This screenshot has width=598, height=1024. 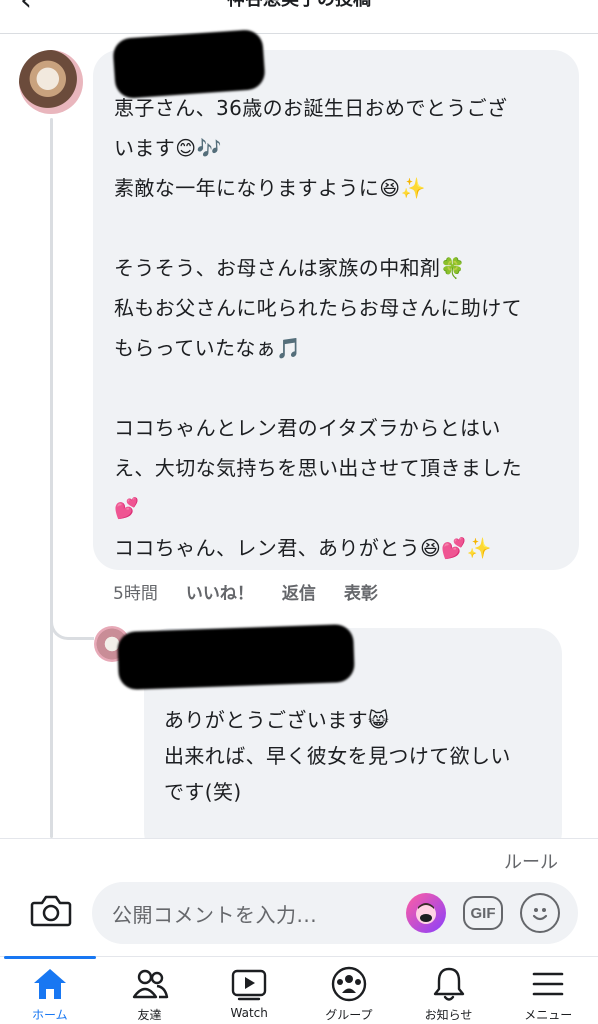 I want to click on comment-line: 恵子さん、36歳のお誕生日おめでとうござ, so click(x=311, y=108).